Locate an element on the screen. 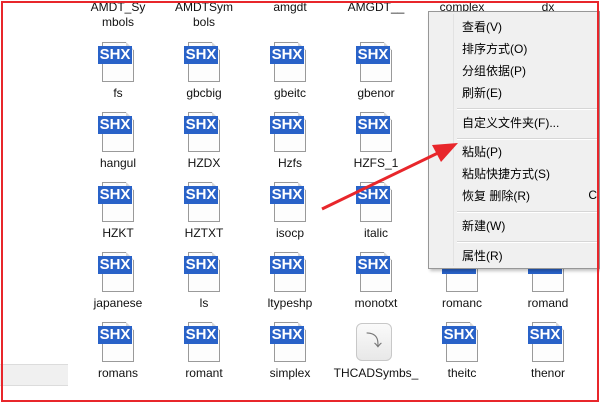 This screenshot has width=600, height=403. file-name: ls is located at coordinates (204, 303).